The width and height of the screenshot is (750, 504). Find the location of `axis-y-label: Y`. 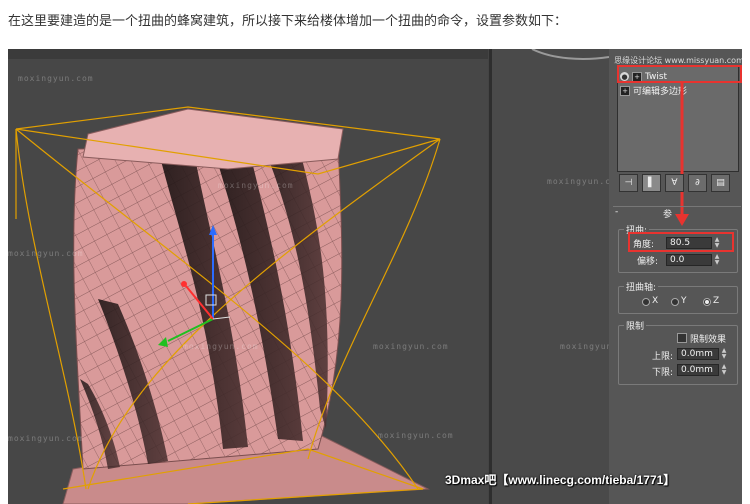

axis-y-label: Y is located at coordinates (684, 301).